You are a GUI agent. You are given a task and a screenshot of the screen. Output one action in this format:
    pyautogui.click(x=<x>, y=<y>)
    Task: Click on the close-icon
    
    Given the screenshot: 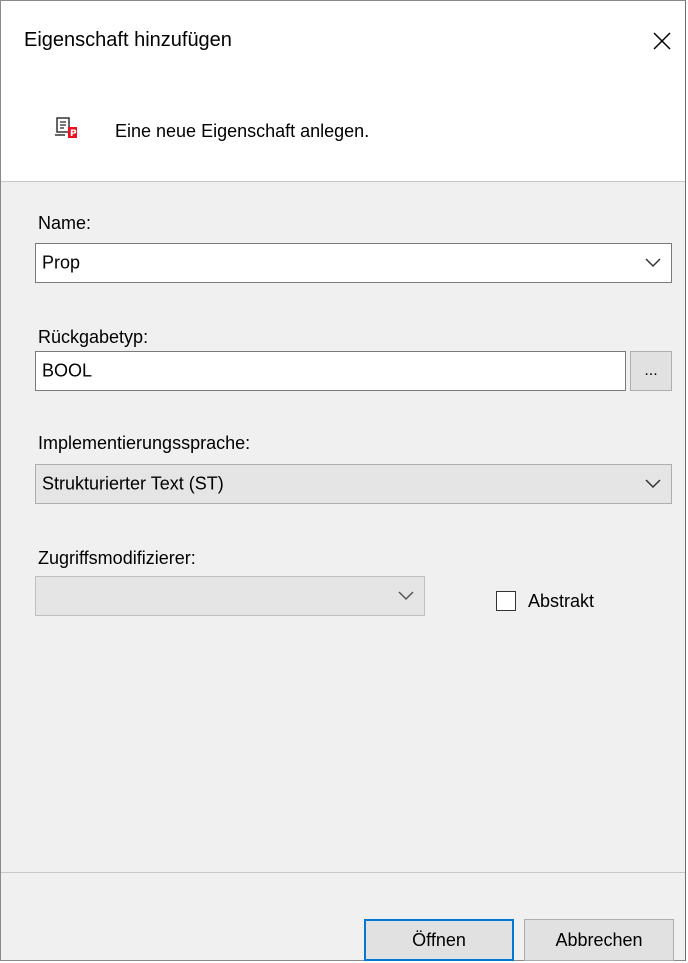 What is the action you would take?
    pyautogui.click(x=662, y=41)
    